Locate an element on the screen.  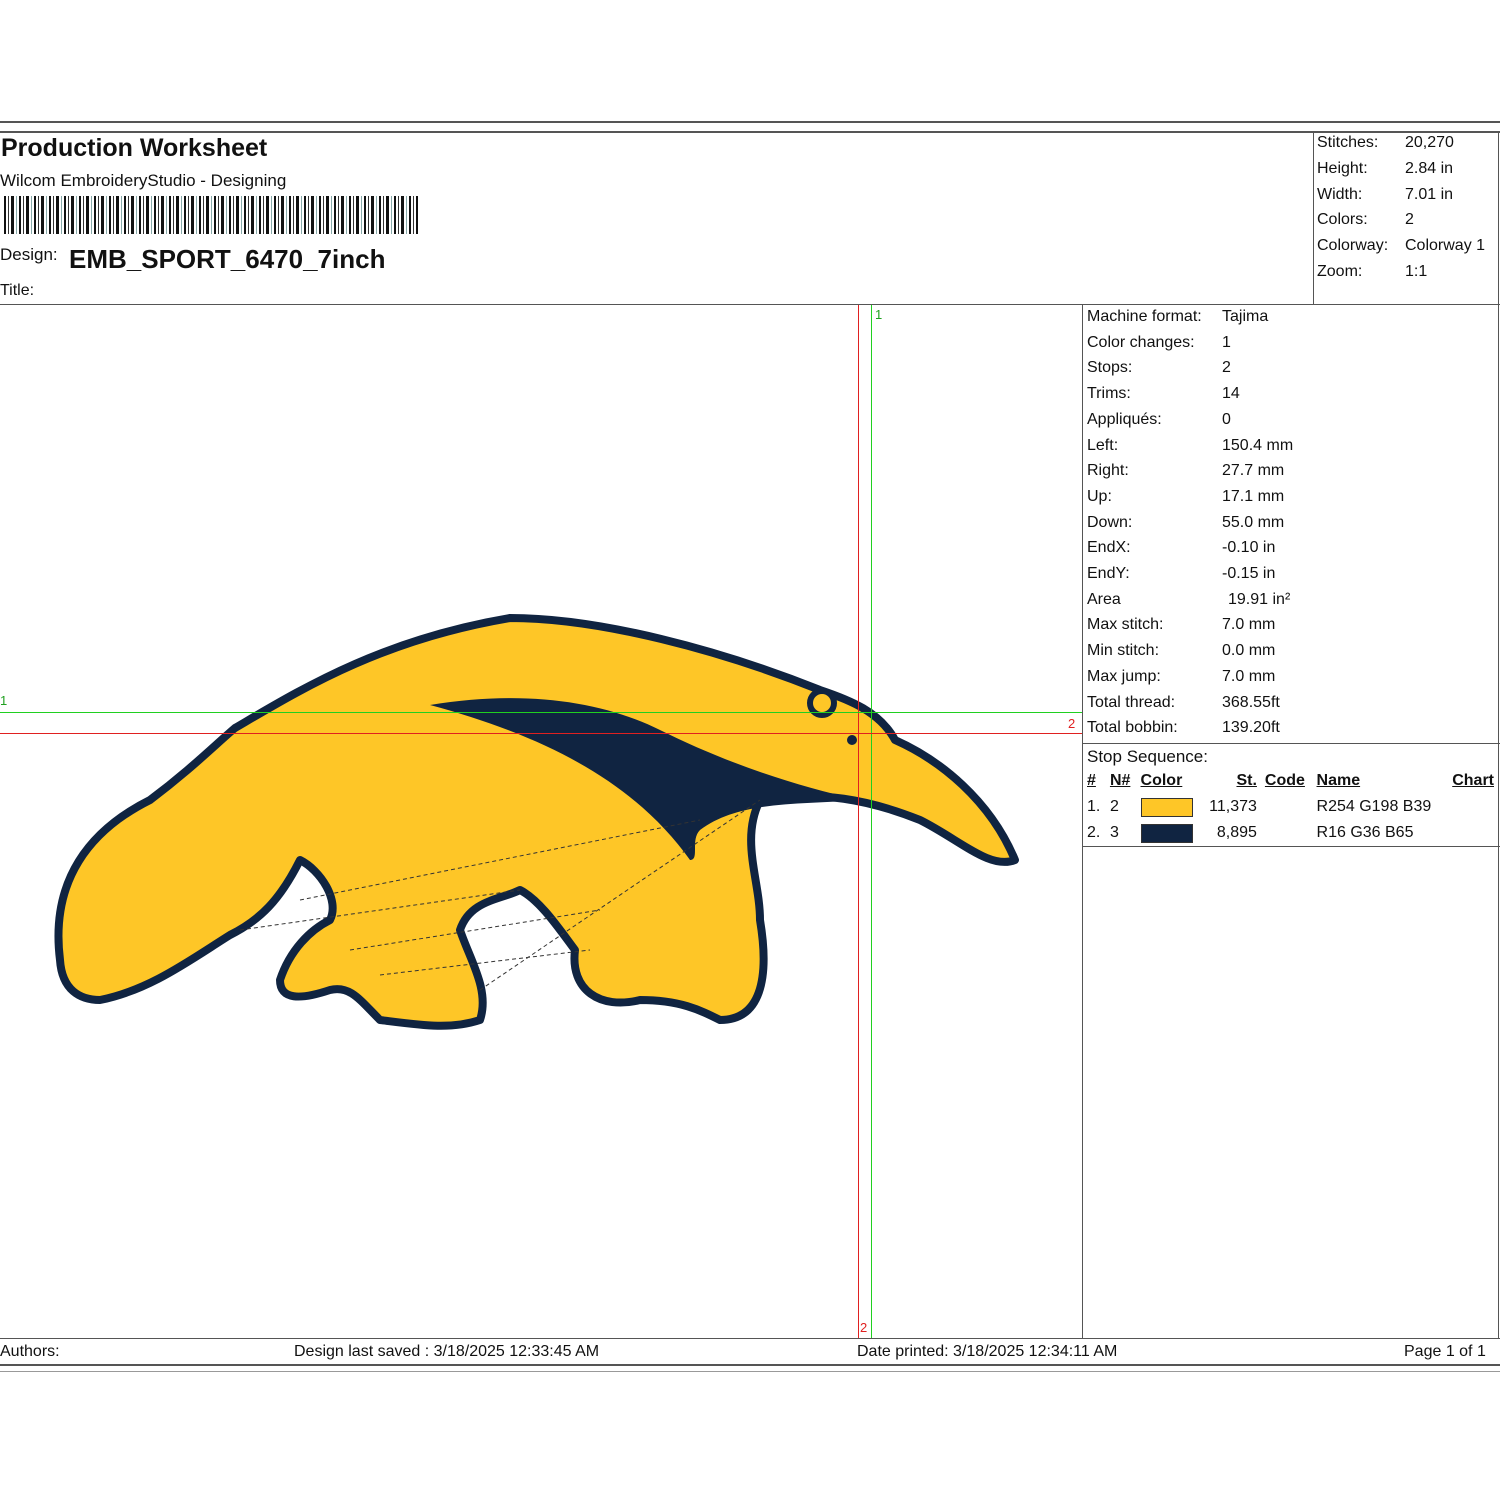
detail-value: 1 is located at coordinates (1226, 342).